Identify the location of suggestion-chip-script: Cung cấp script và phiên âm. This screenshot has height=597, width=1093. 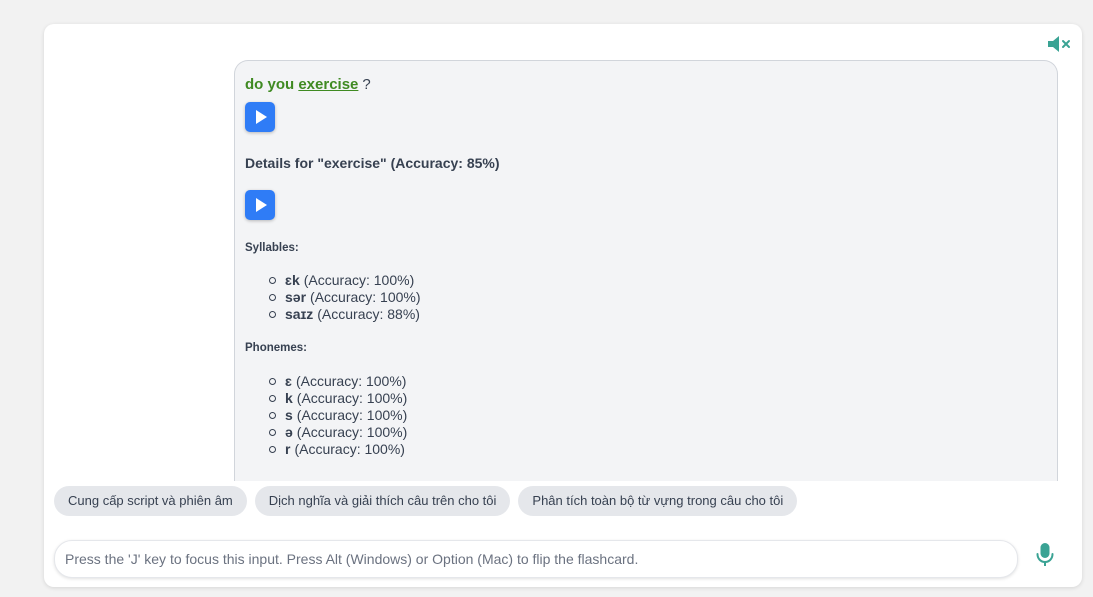
(150, 501).